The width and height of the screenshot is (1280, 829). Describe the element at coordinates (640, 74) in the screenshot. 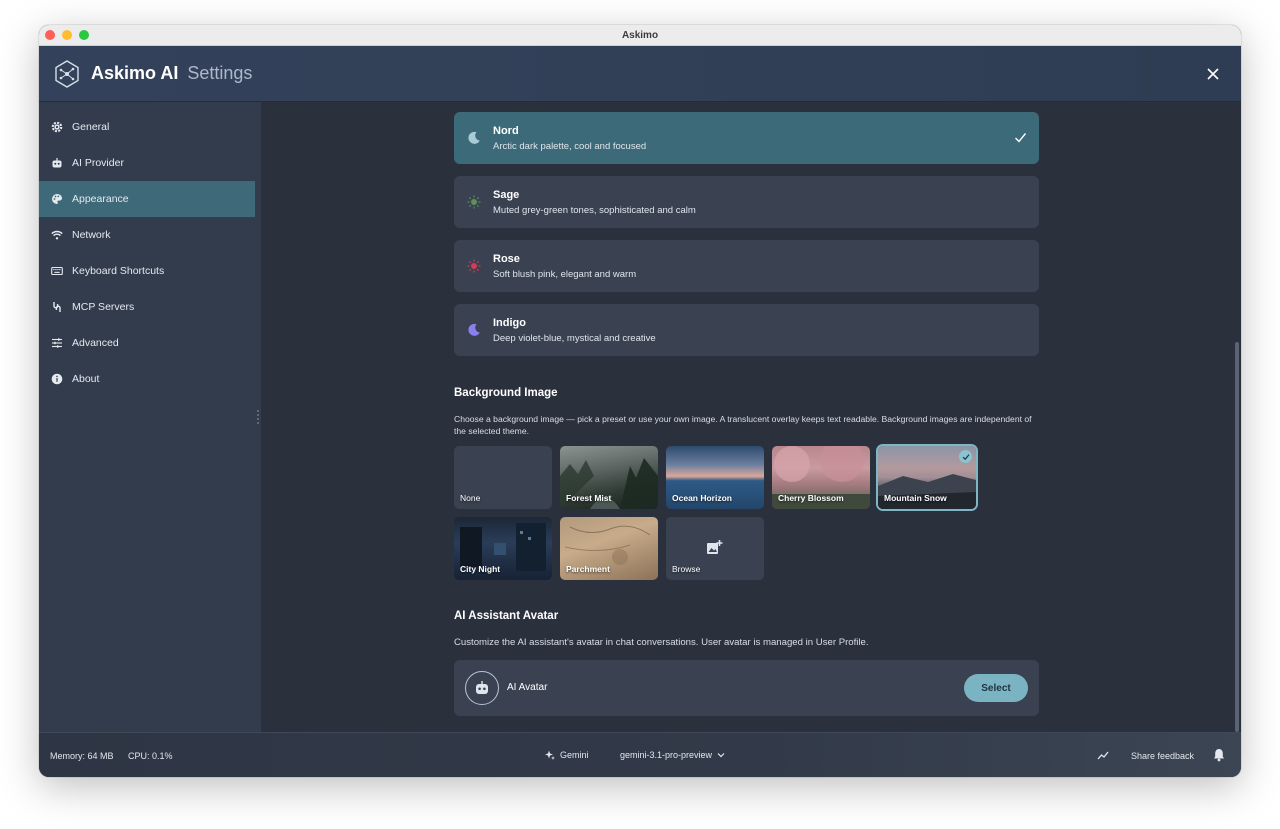

I see `app-header: Askimo AI Settings` at that location.